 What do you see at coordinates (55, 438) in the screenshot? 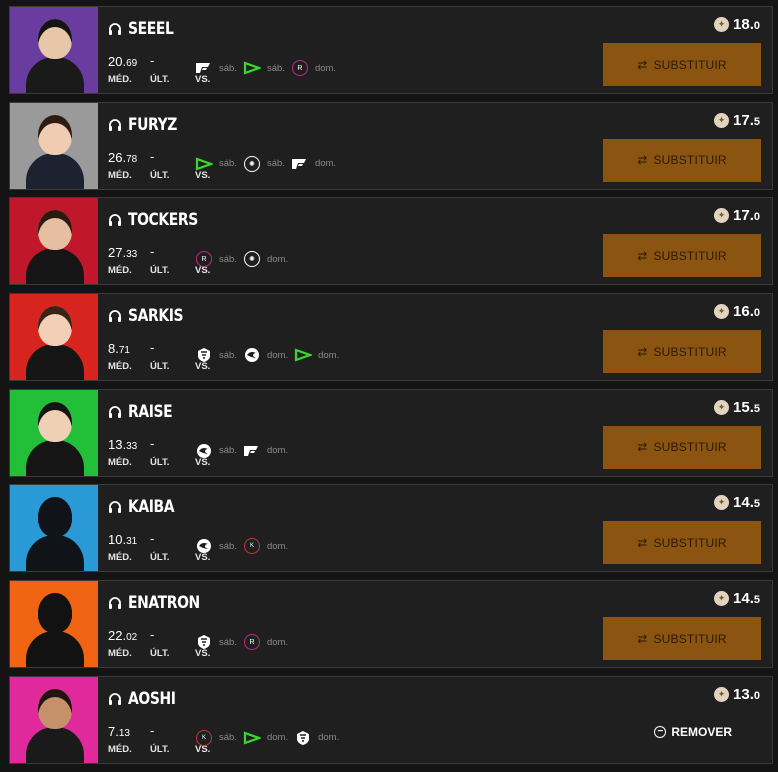
I see `player-photo` at bounding box center [55, 438].